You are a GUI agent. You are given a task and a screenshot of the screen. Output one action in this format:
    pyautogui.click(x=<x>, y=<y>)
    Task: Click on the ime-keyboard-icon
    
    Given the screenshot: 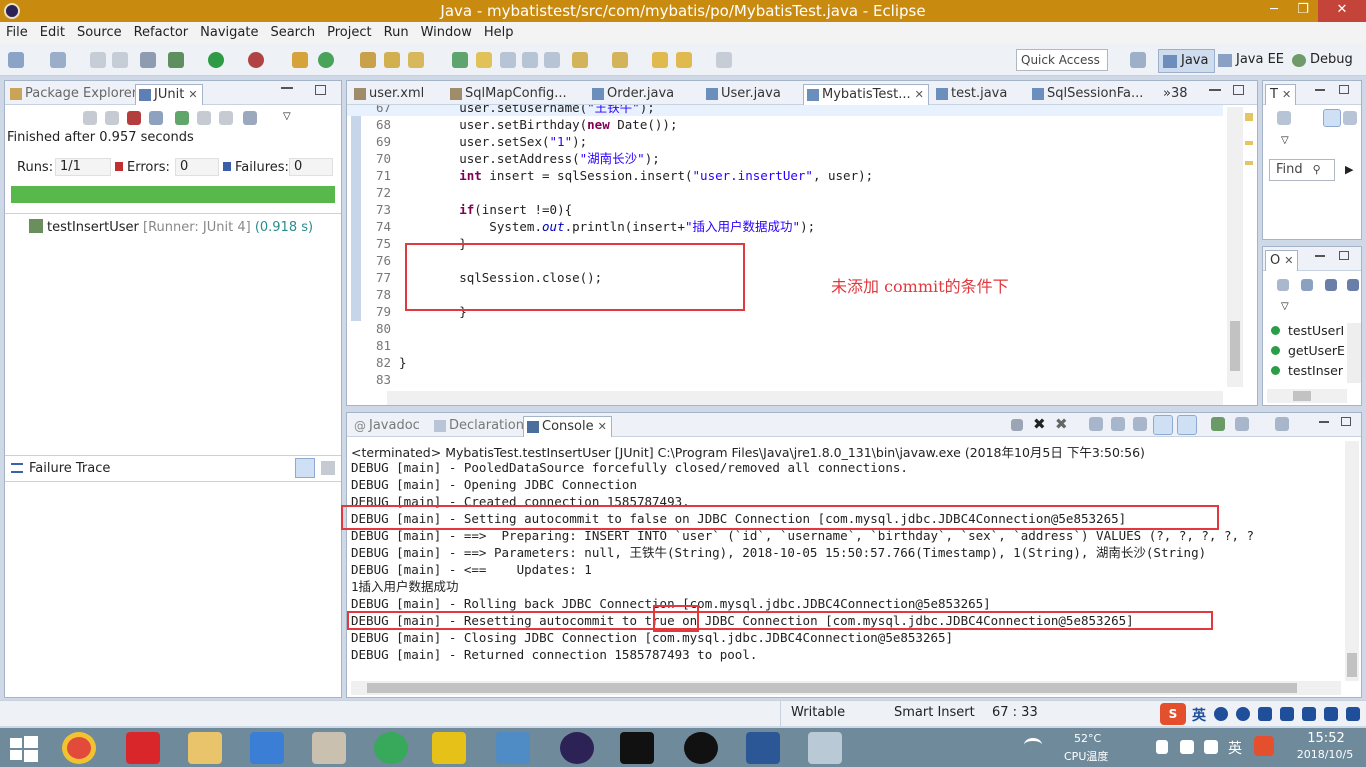 What is the action you would take?
    pyautogui.click(x=1287, y=714)
    